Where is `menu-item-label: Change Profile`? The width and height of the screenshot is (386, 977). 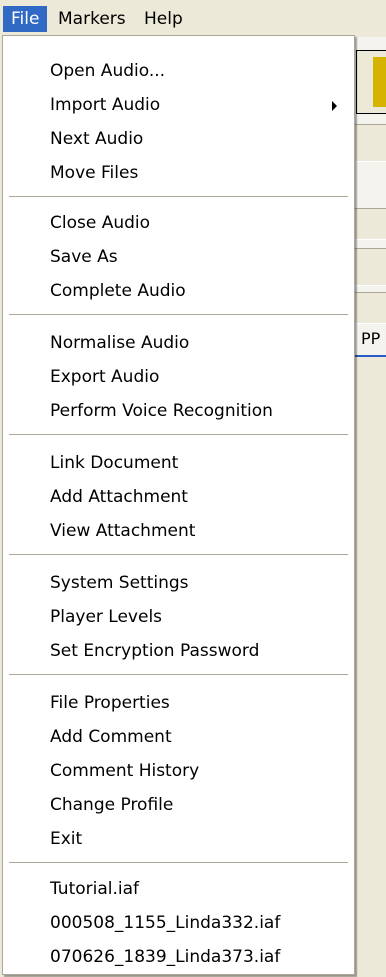 menu-item-label: Change Profile is located at coordinates (112, 805).